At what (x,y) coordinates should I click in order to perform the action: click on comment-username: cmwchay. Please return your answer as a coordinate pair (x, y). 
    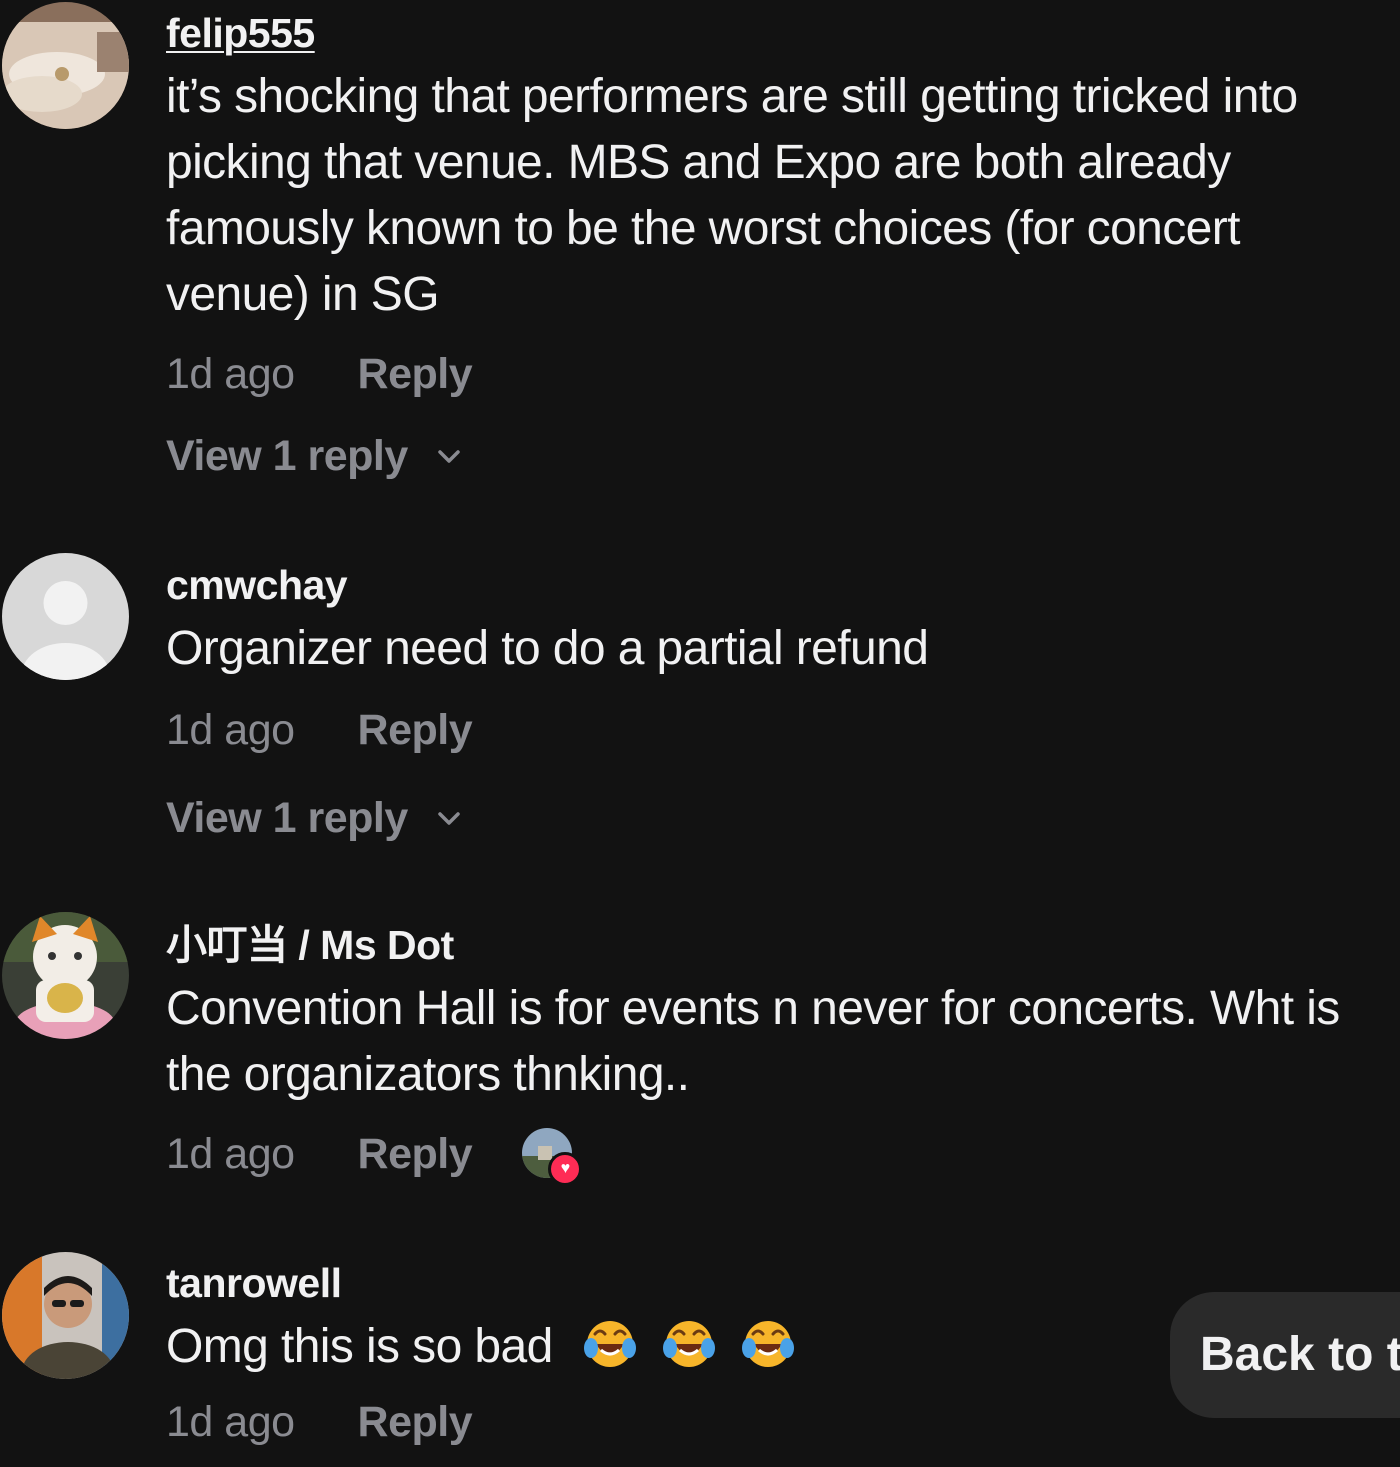
    Looking at the image, I should click on (257, 585).